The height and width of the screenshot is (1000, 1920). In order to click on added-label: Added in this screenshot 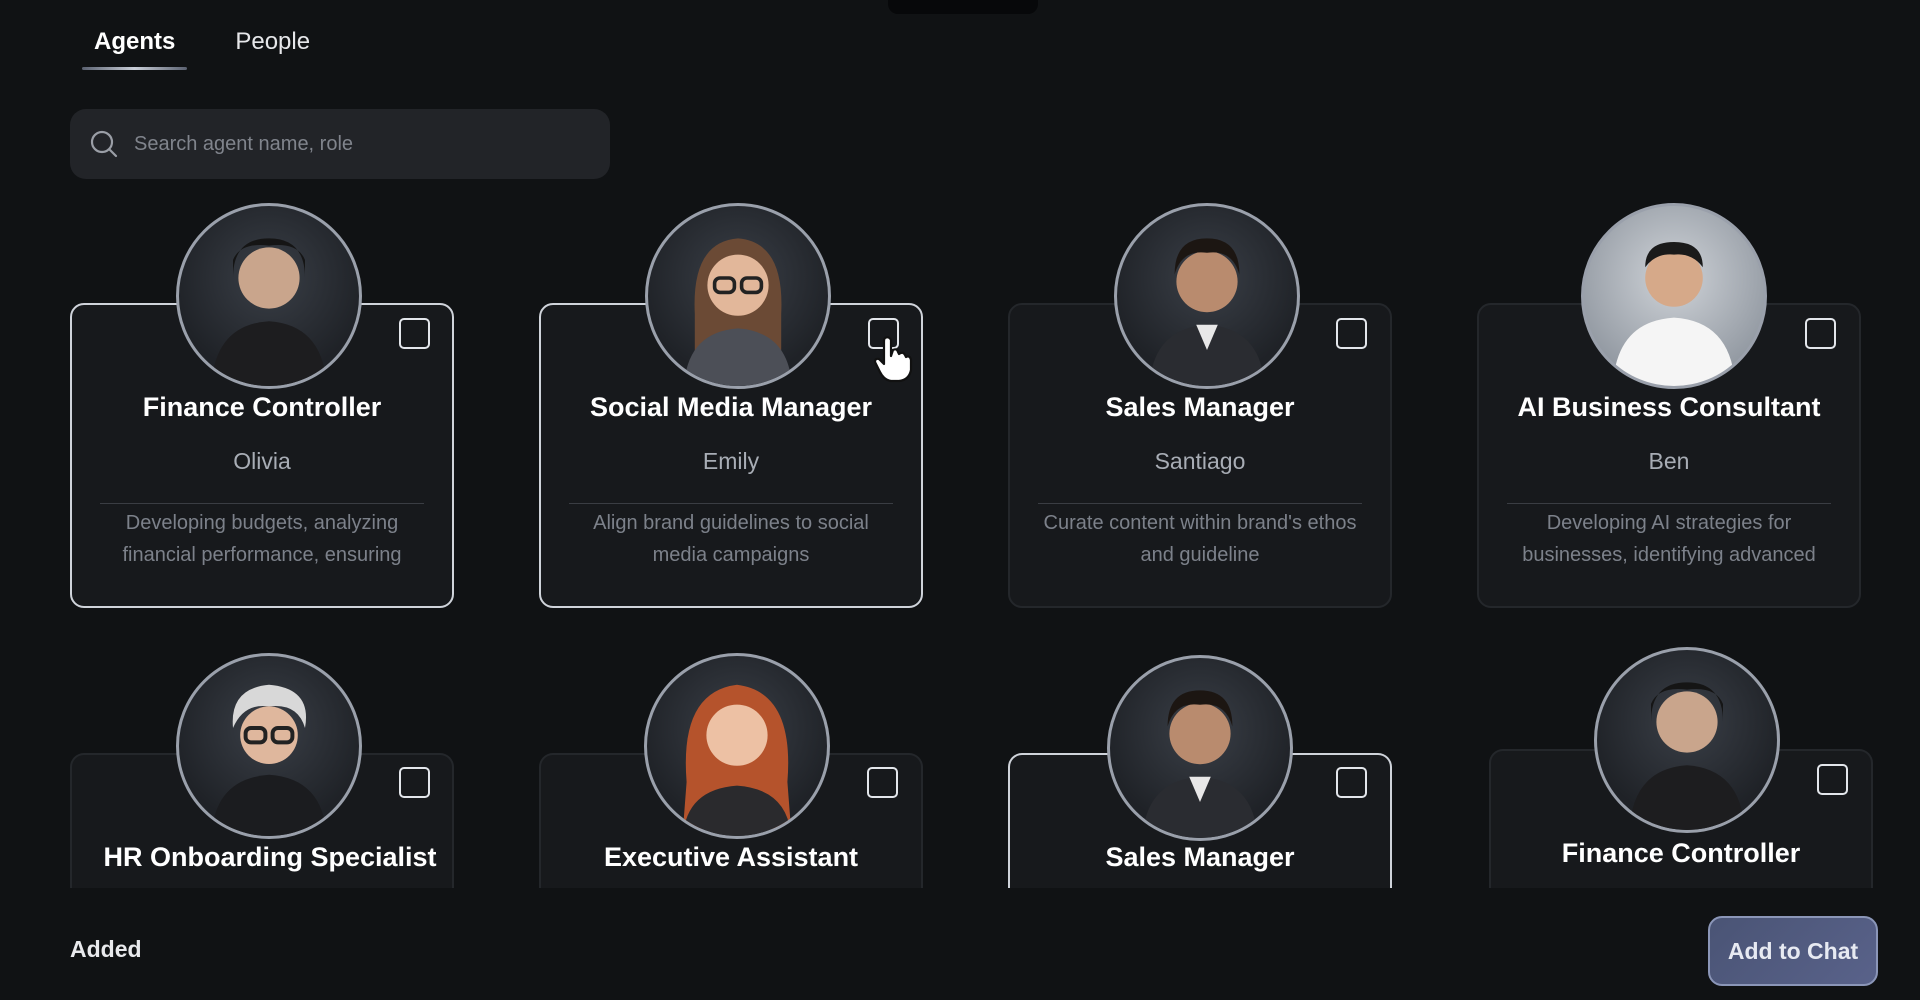, I will do `click(106, 949)`.